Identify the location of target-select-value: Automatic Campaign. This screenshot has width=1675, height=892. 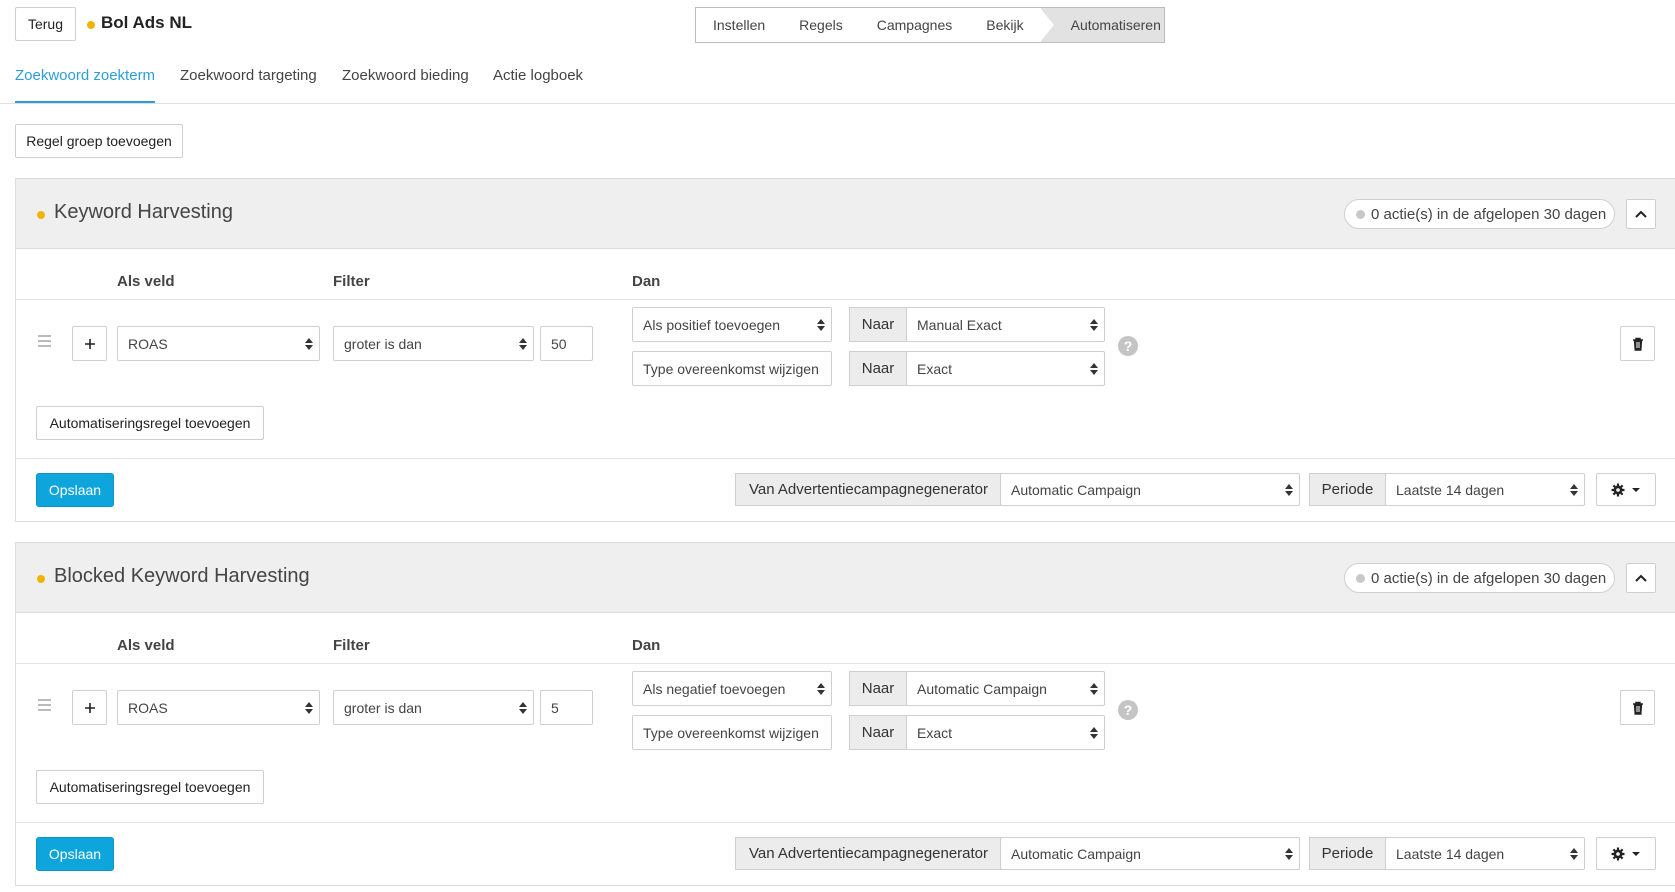
(982, 688).